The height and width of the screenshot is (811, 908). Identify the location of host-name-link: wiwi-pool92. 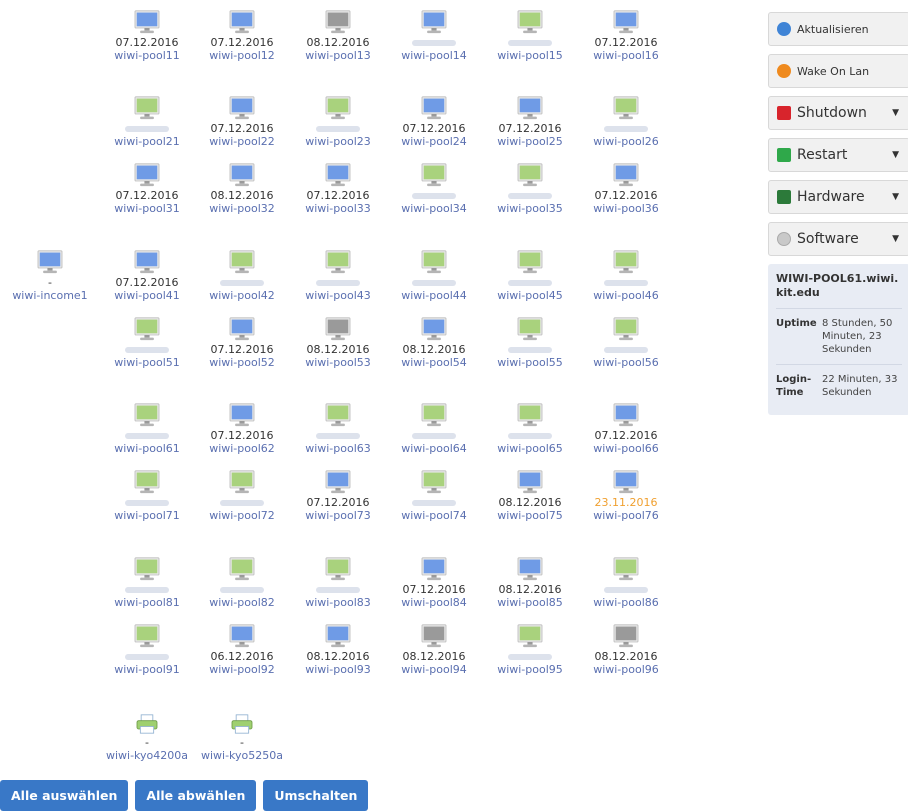
(242, 669).